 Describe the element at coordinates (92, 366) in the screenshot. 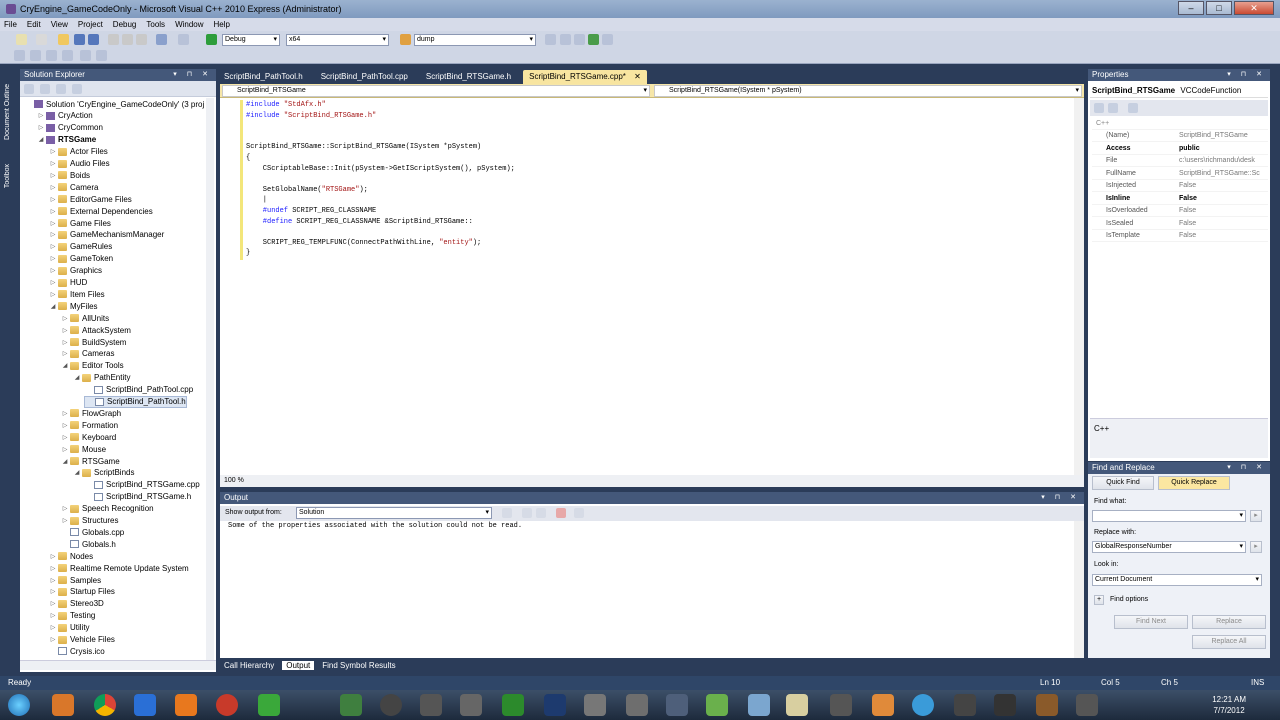

I see `tree-folder: ◢ Editor Tools` at that location.